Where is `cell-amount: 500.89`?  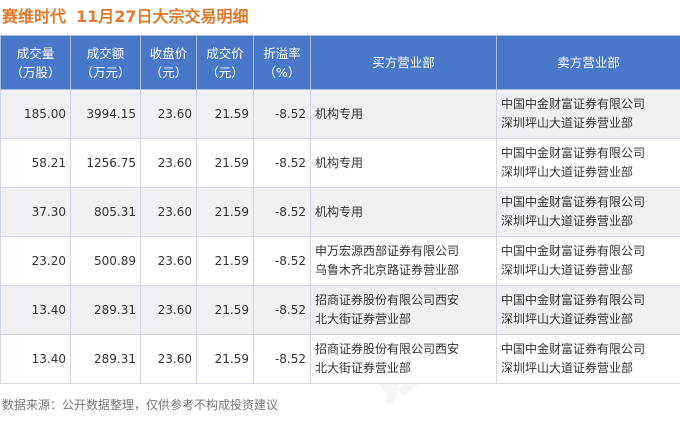
cell-amount: 500.89 is located at coordinates (106, 261).